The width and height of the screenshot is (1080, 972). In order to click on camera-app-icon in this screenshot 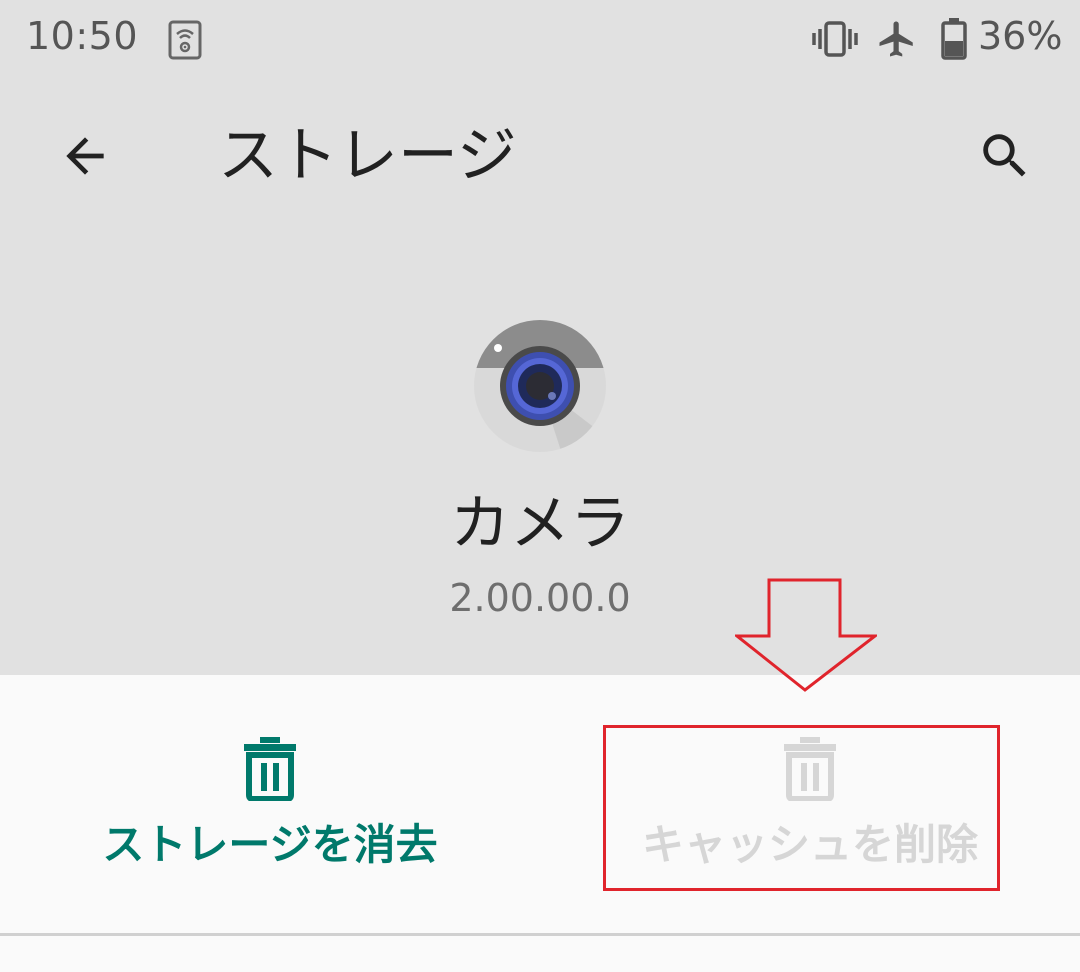, I will do `click(540, 386)`.